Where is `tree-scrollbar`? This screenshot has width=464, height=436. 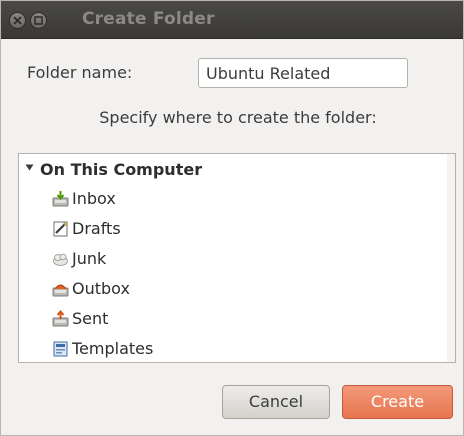 tree-scrollbar is located at coordinates (451, 258).